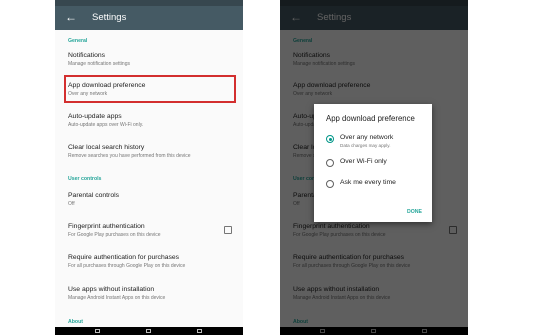 The height and width of the screenshot is (335, 540). What do you see at coordinates (199, 331) in the screenshot?
I see `recents-nav-icon` at bounding box center [199, 331].